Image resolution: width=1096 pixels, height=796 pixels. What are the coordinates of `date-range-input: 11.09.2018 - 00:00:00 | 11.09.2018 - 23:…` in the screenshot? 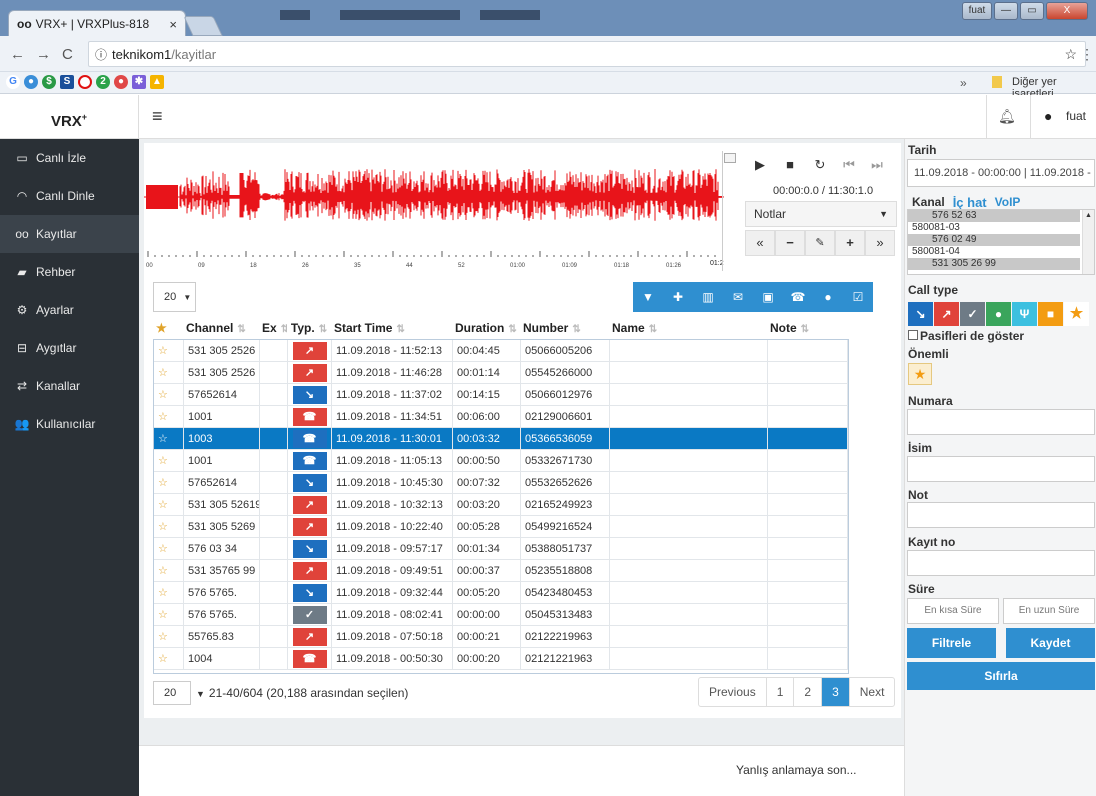 It's located at (1001, 173).